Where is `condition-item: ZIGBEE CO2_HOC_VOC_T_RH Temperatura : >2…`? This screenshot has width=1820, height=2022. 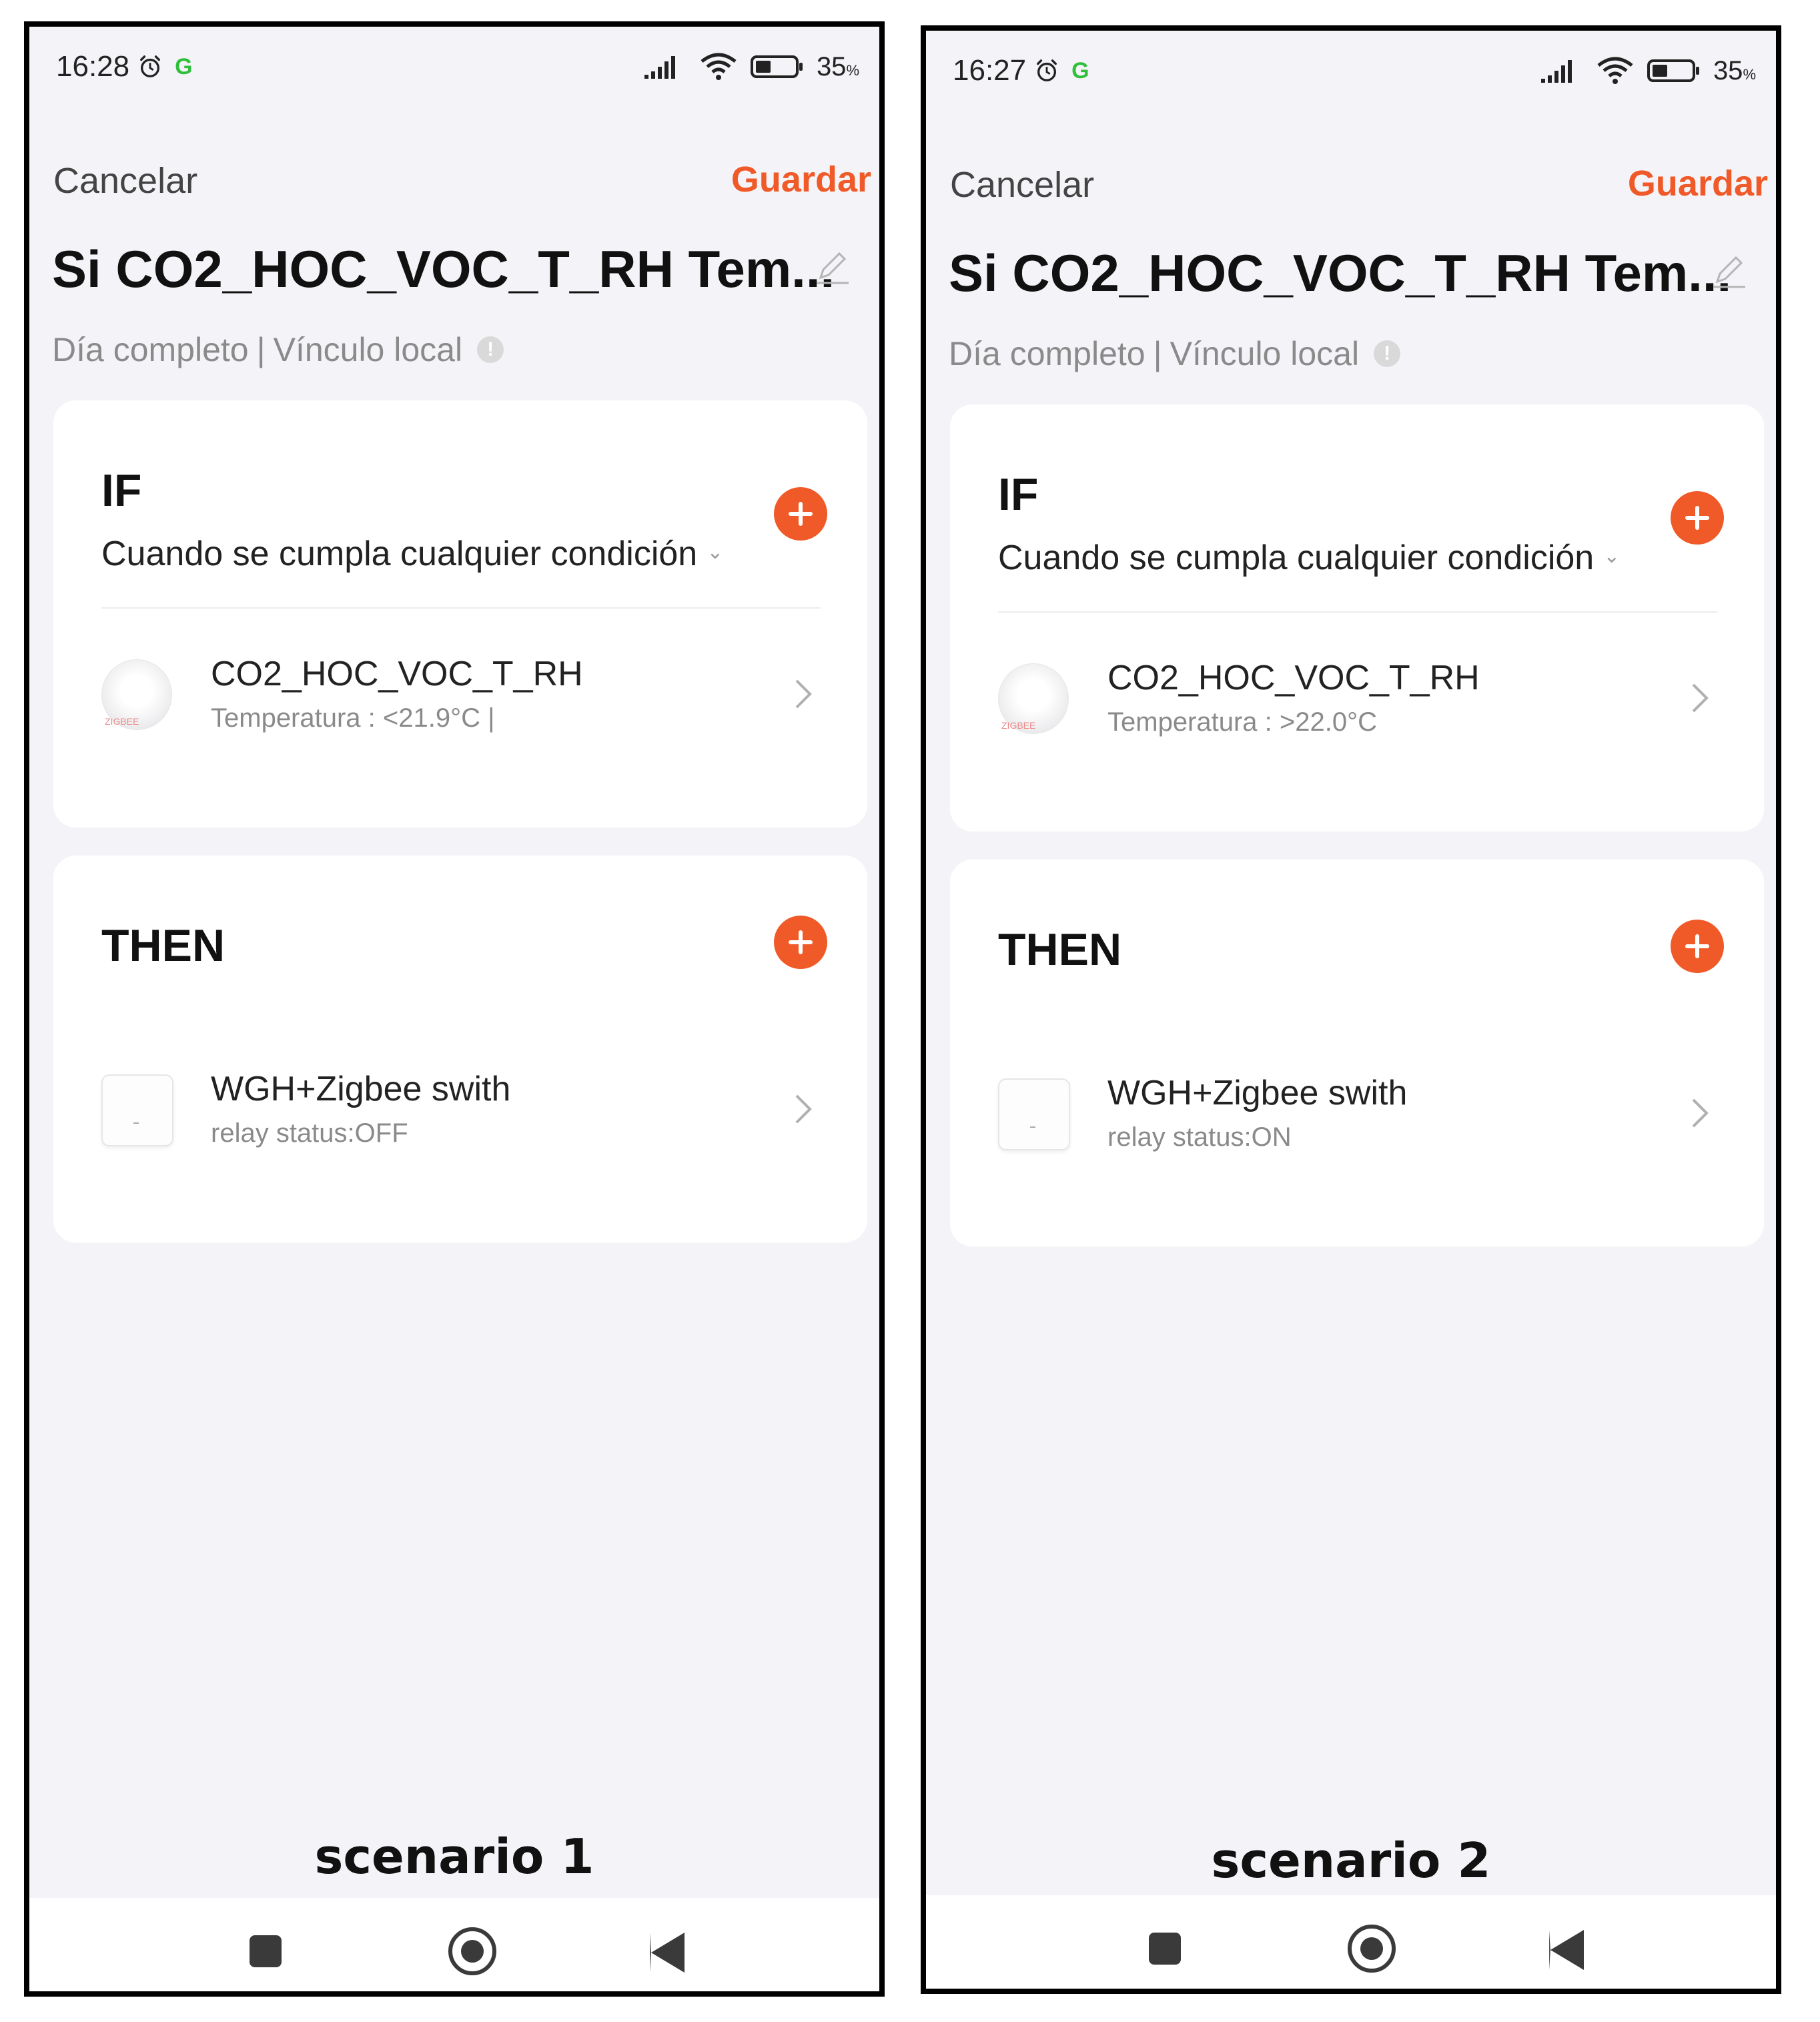 condition-item: ZIGBEE CO2_HOC_VOC_T_RH Temperatura : >2… is located at coordinates (1357, 704).